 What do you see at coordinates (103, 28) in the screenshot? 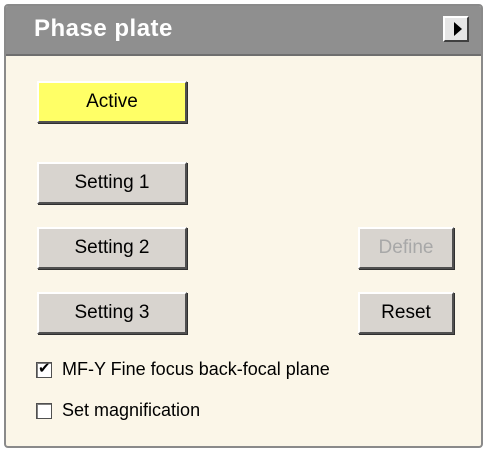
I see `panel-title: Phase plate` at bounding box center [103, 28].